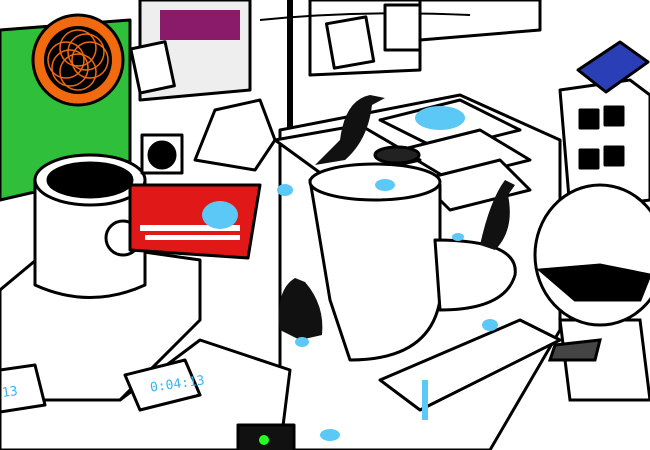  I want to click on drum-opening, so click(90, 180).